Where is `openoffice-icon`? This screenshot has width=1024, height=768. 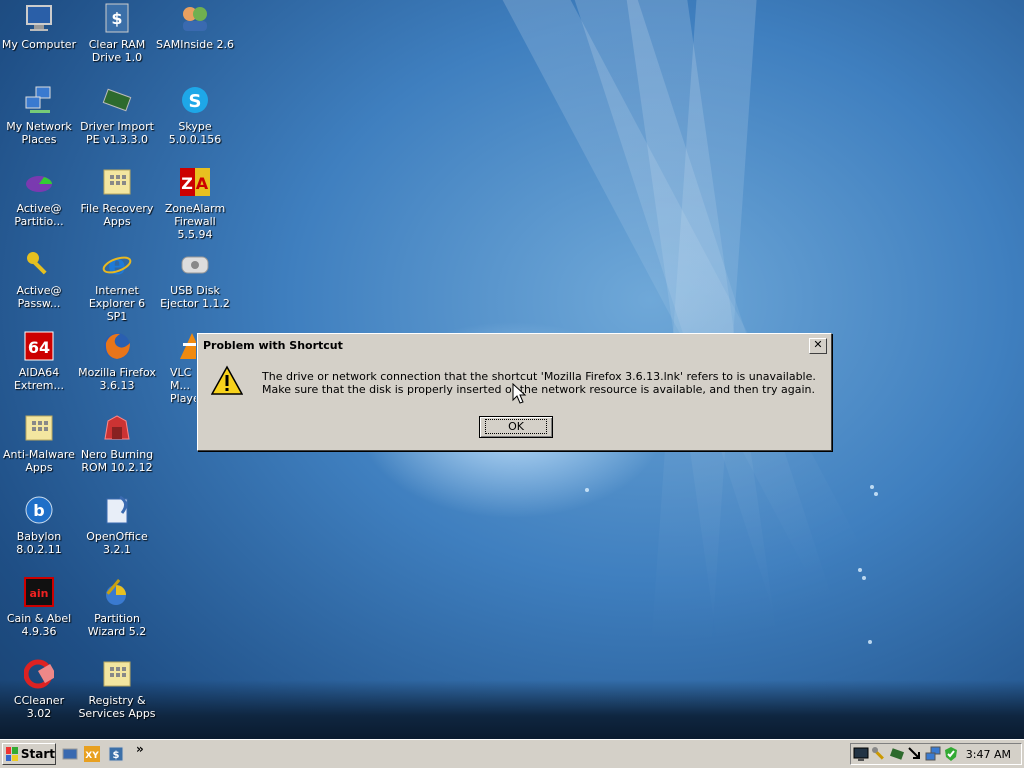 openoffice-icon is located at coordinates (117, 510).